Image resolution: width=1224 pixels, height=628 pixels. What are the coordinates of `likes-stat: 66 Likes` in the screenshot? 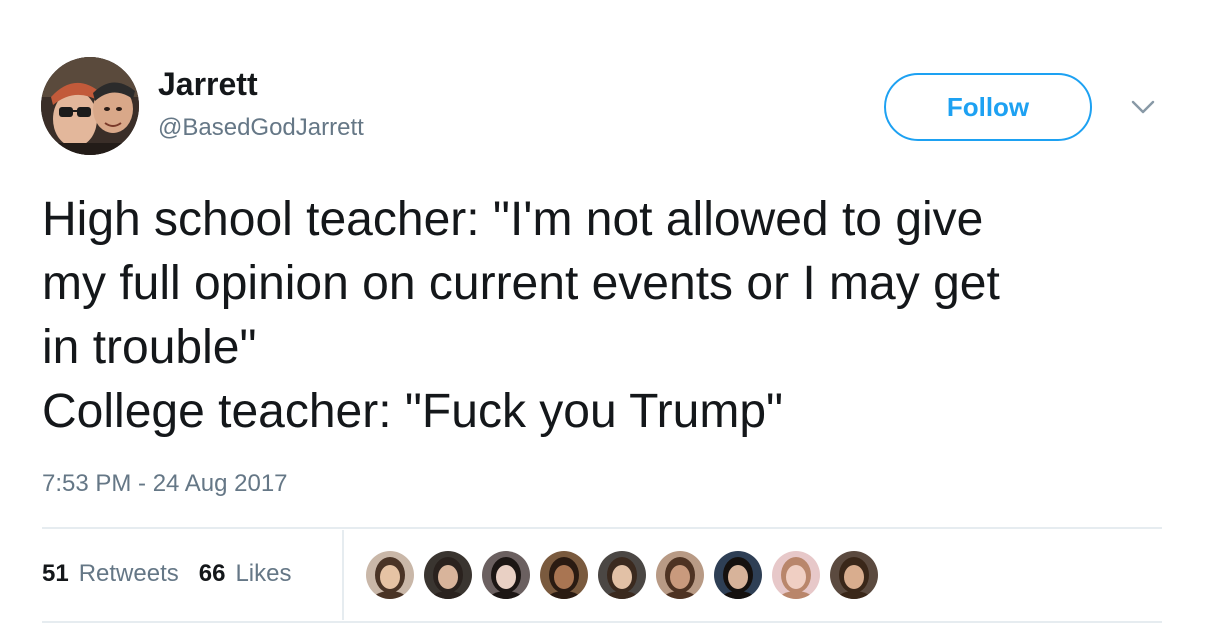 It's located at (245, 574).